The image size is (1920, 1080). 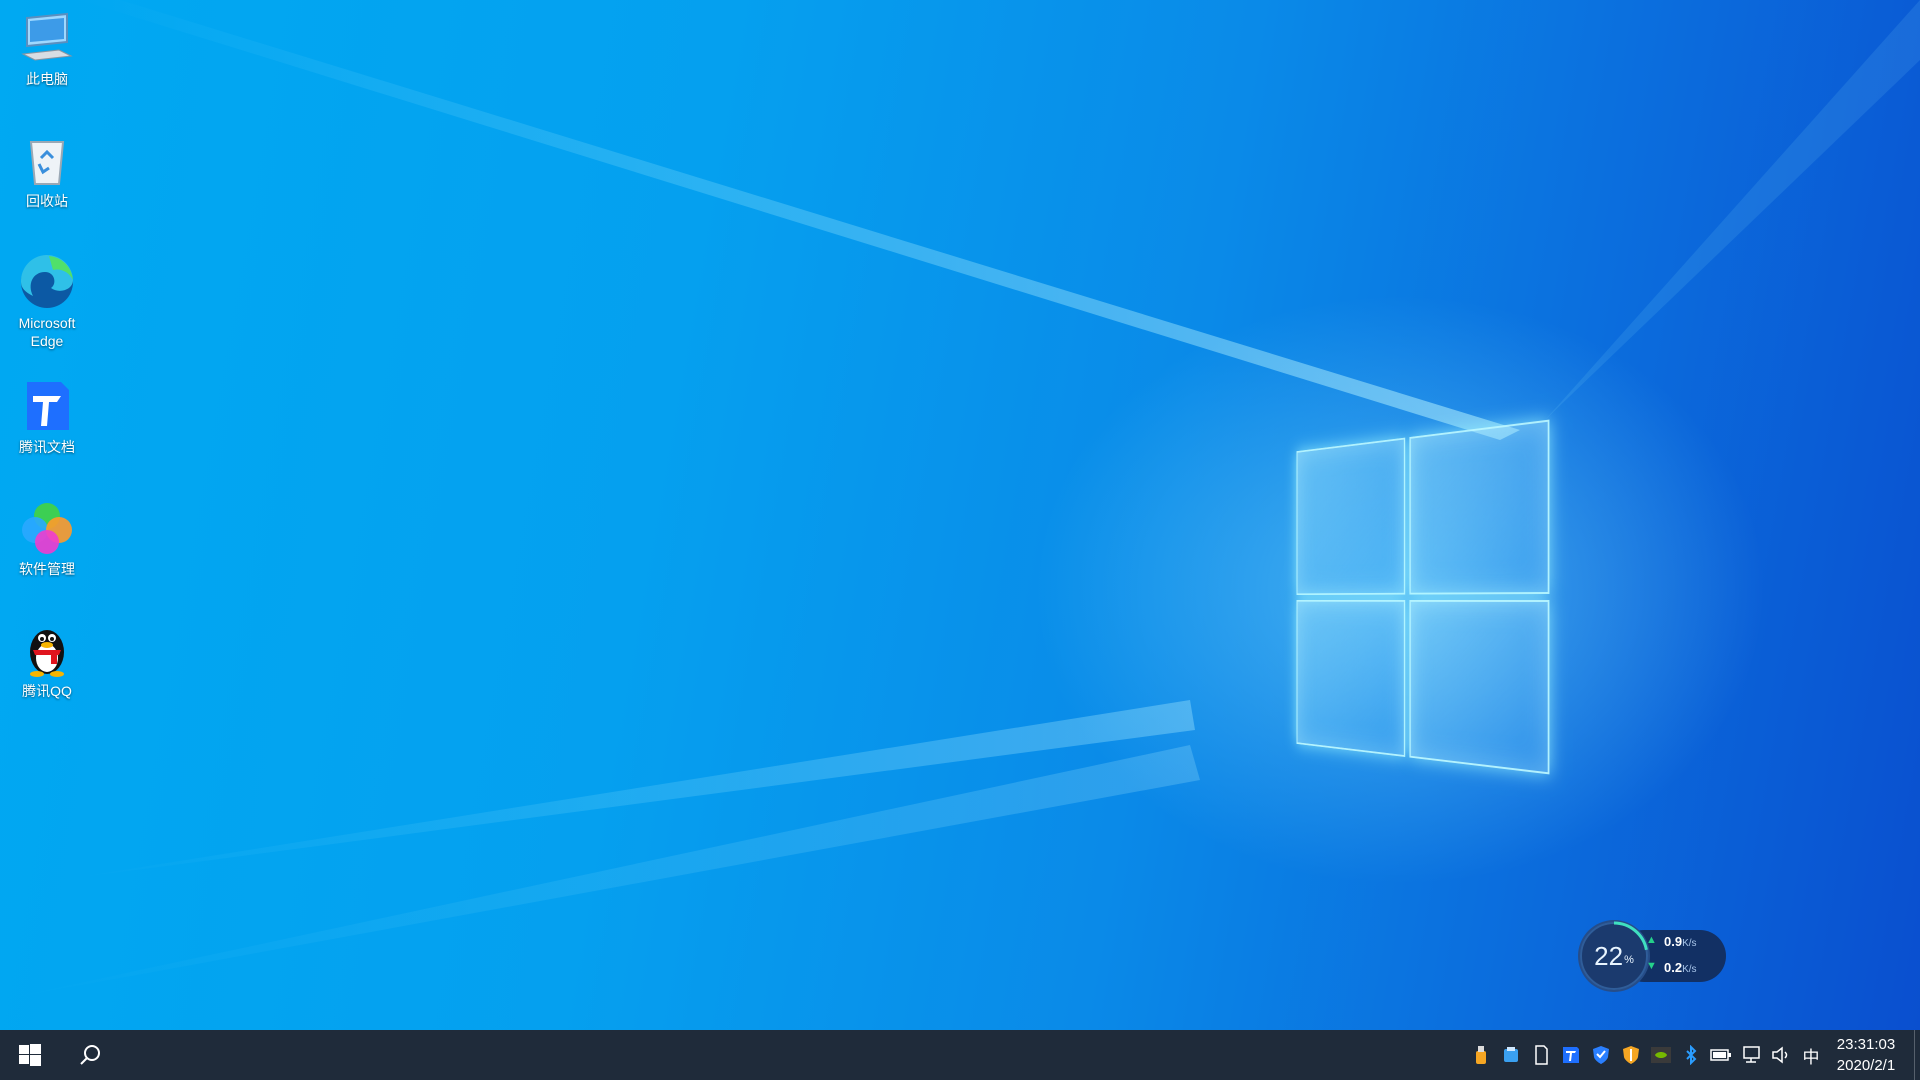 I want to click on download-arrow-icon: ▼, so click(x=1651, y=966).